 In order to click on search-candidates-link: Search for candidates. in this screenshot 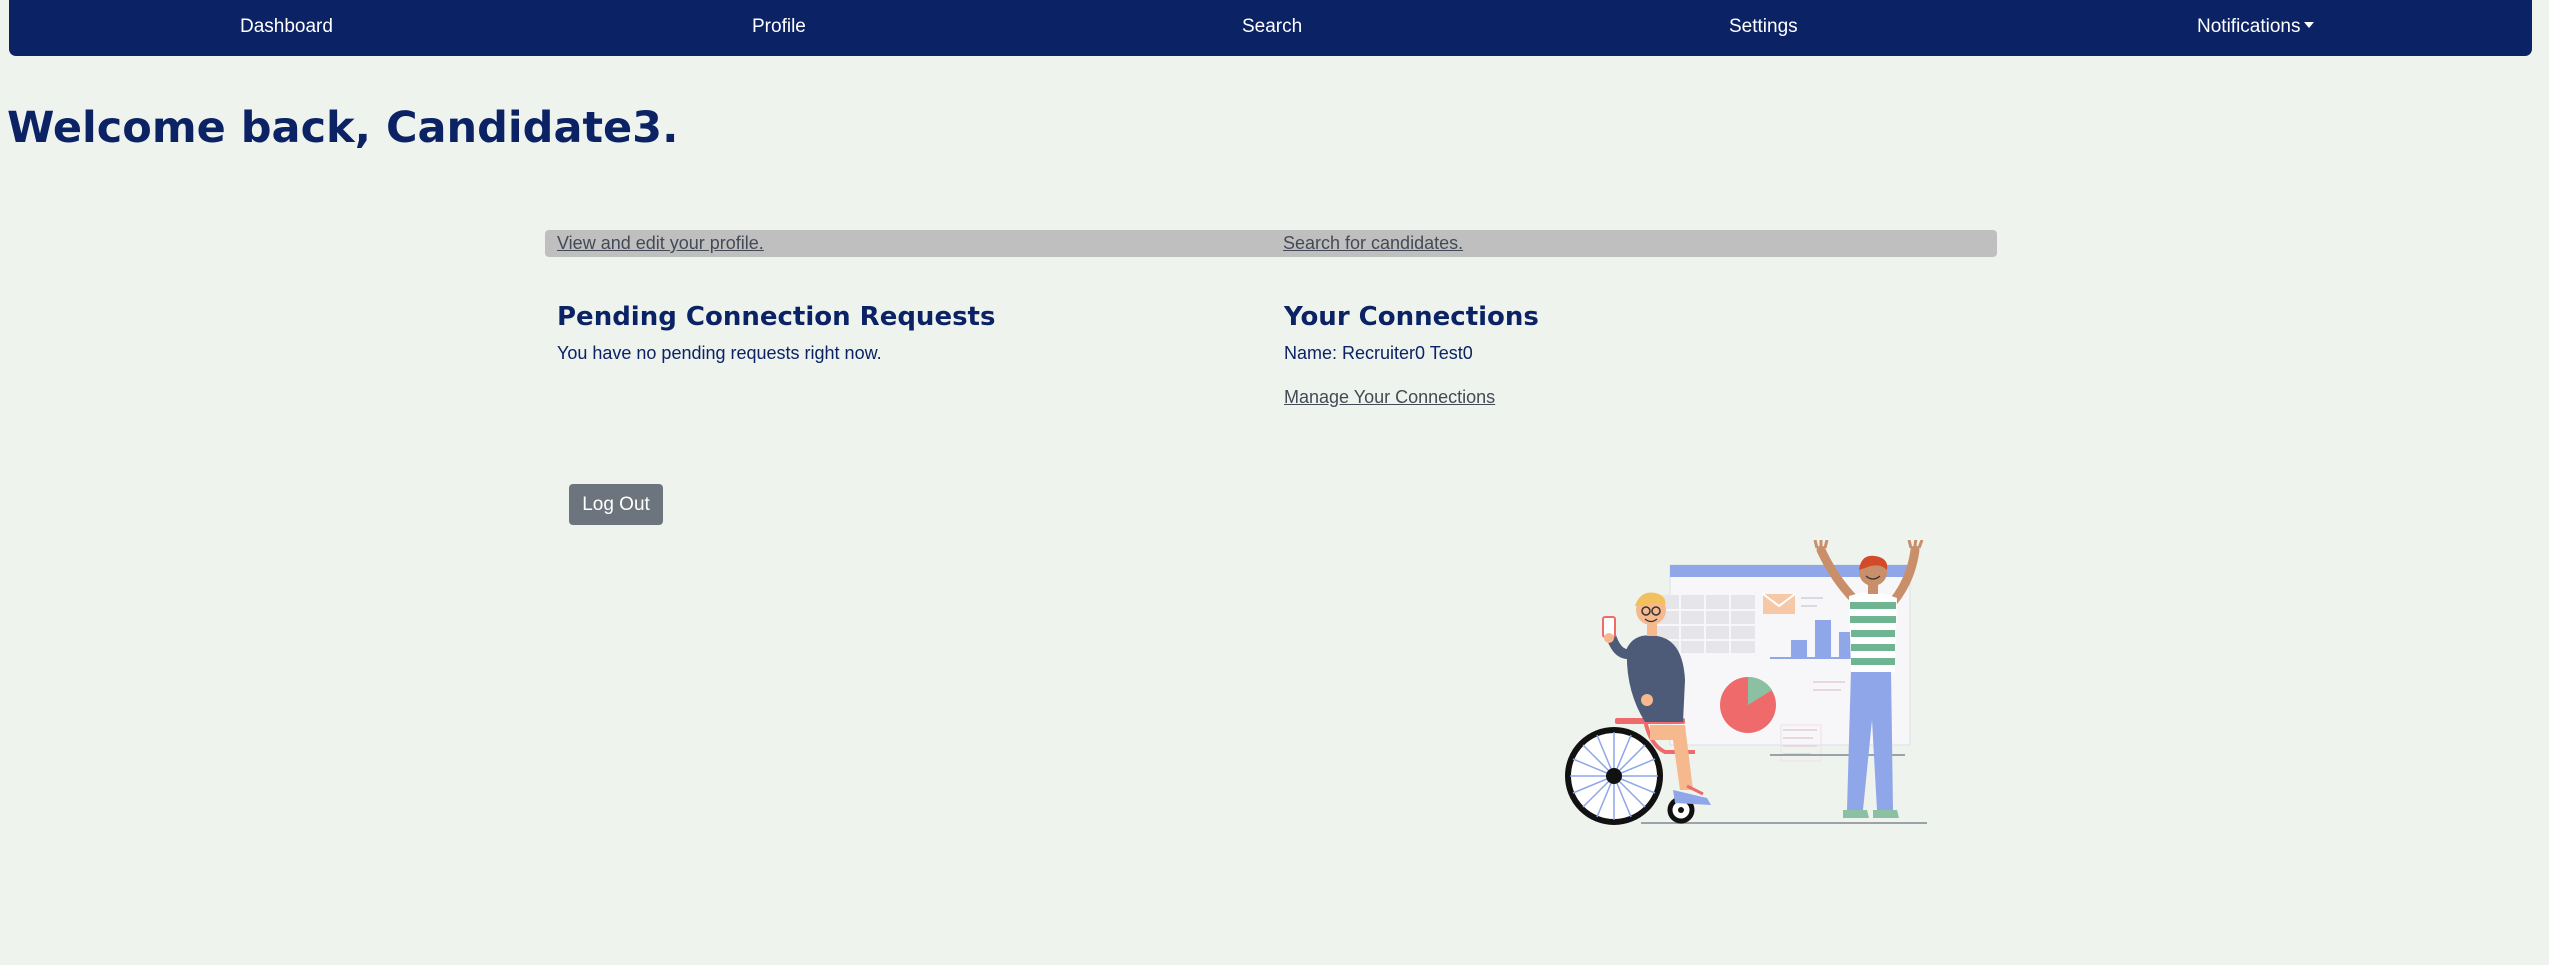, I will do `click(1373, 243)`.